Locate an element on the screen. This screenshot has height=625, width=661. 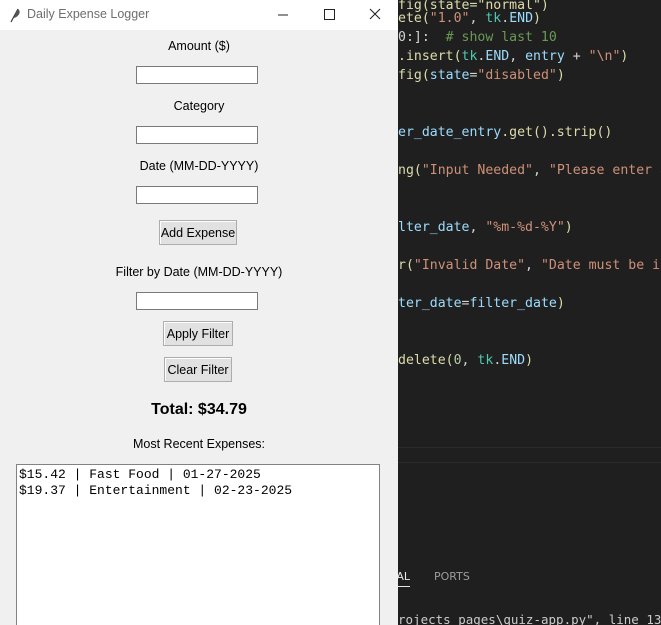
minimize-button is located at coordinates (283, 15).